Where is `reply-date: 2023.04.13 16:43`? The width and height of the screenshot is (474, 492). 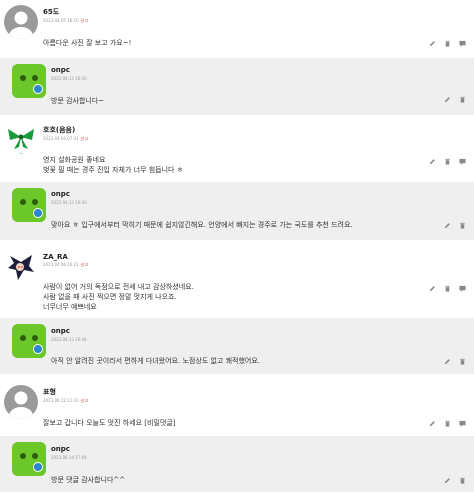
reply-date: 2023.04.13 16:43 is located at coordinates (69, 202).